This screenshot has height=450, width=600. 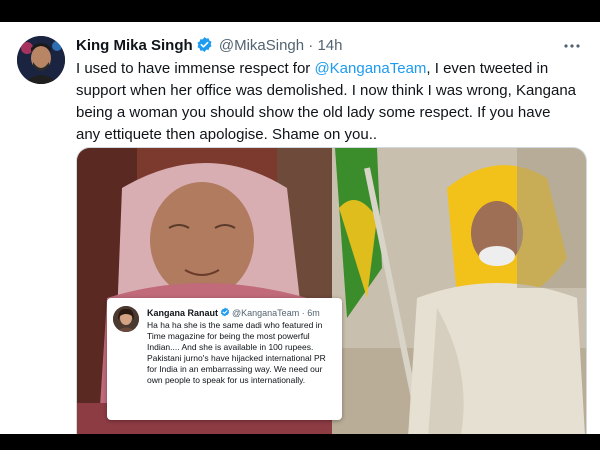 What do you see at coordinates (261, 45) in the screenshot?
I see `author-handle: @MikaSingh` at bounding box center [261, 45].